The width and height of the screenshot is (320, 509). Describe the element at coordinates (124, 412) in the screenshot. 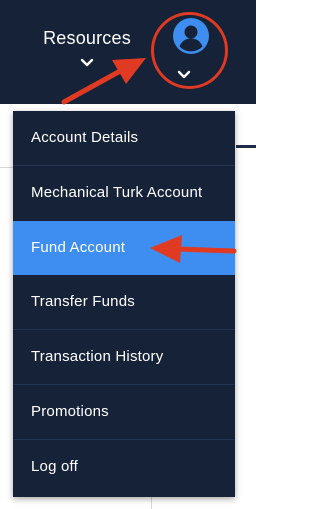

I see `menu-item-promotions: Promotions` at that location.